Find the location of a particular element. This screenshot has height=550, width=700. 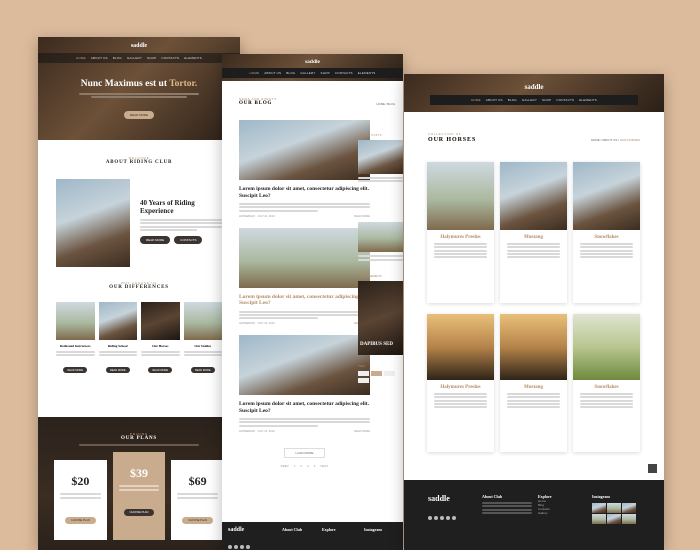

hero-text is located at coordinates (139, 96).